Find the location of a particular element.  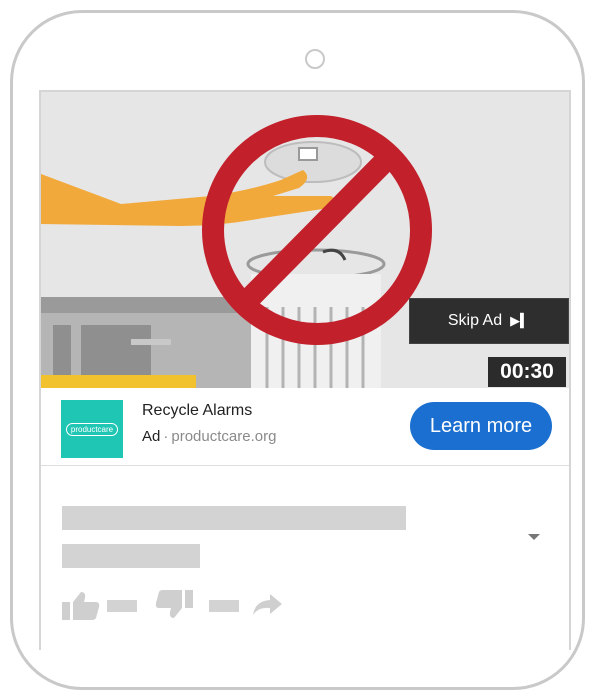

skip-ad-button: Skip Ad ▶▍ is located at coordinates (489, 321).